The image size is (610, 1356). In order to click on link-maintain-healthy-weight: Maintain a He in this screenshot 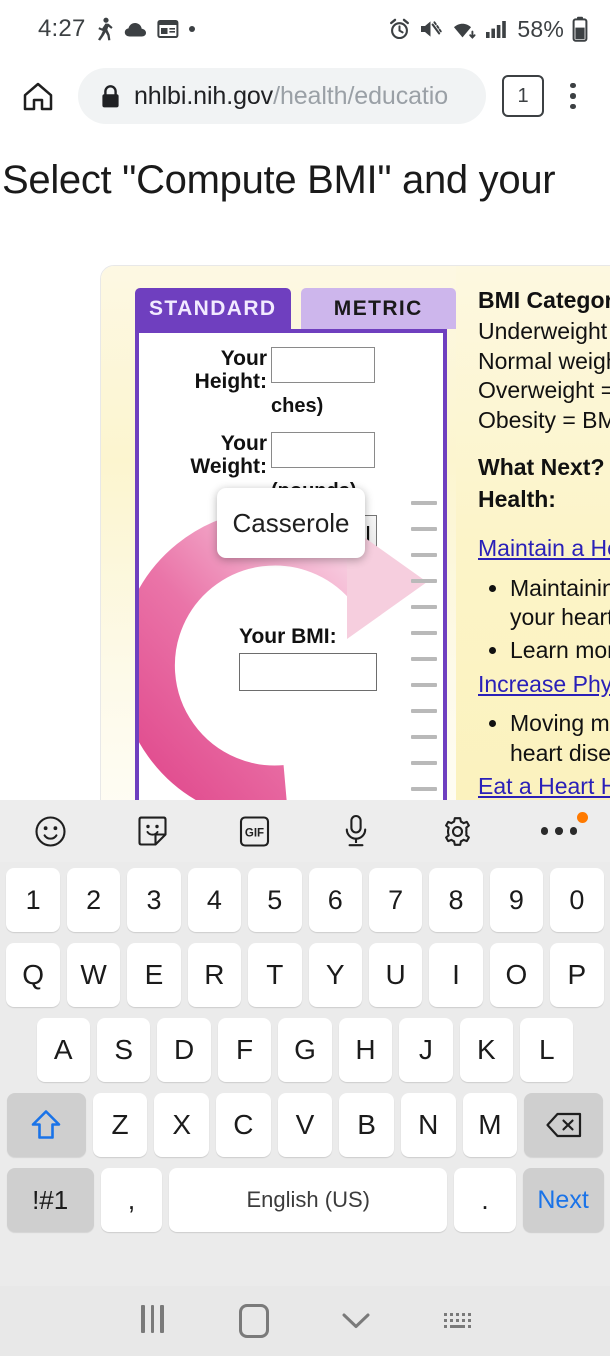, I will do `click(544, 548)`.